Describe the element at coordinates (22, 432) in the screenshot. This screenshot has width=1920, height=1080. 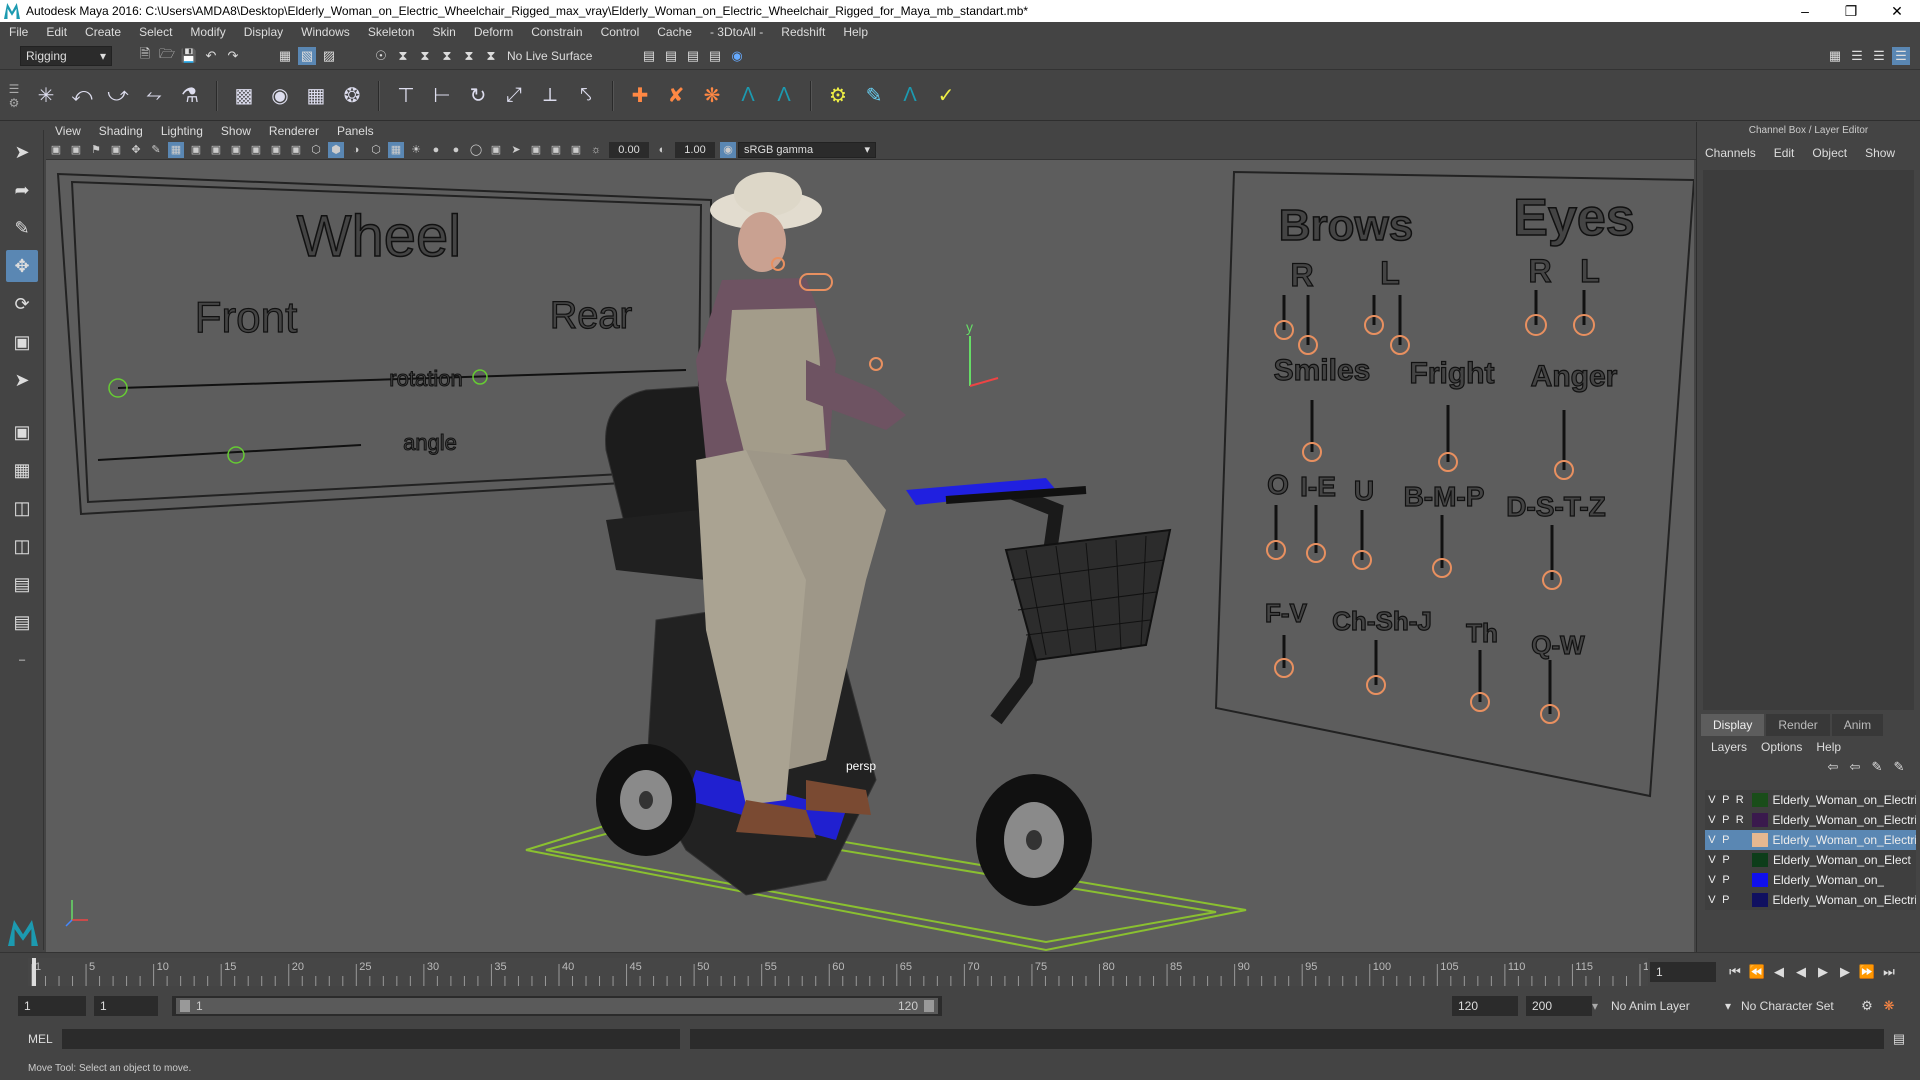
I see `single-layout-icon: ▣` at that location.